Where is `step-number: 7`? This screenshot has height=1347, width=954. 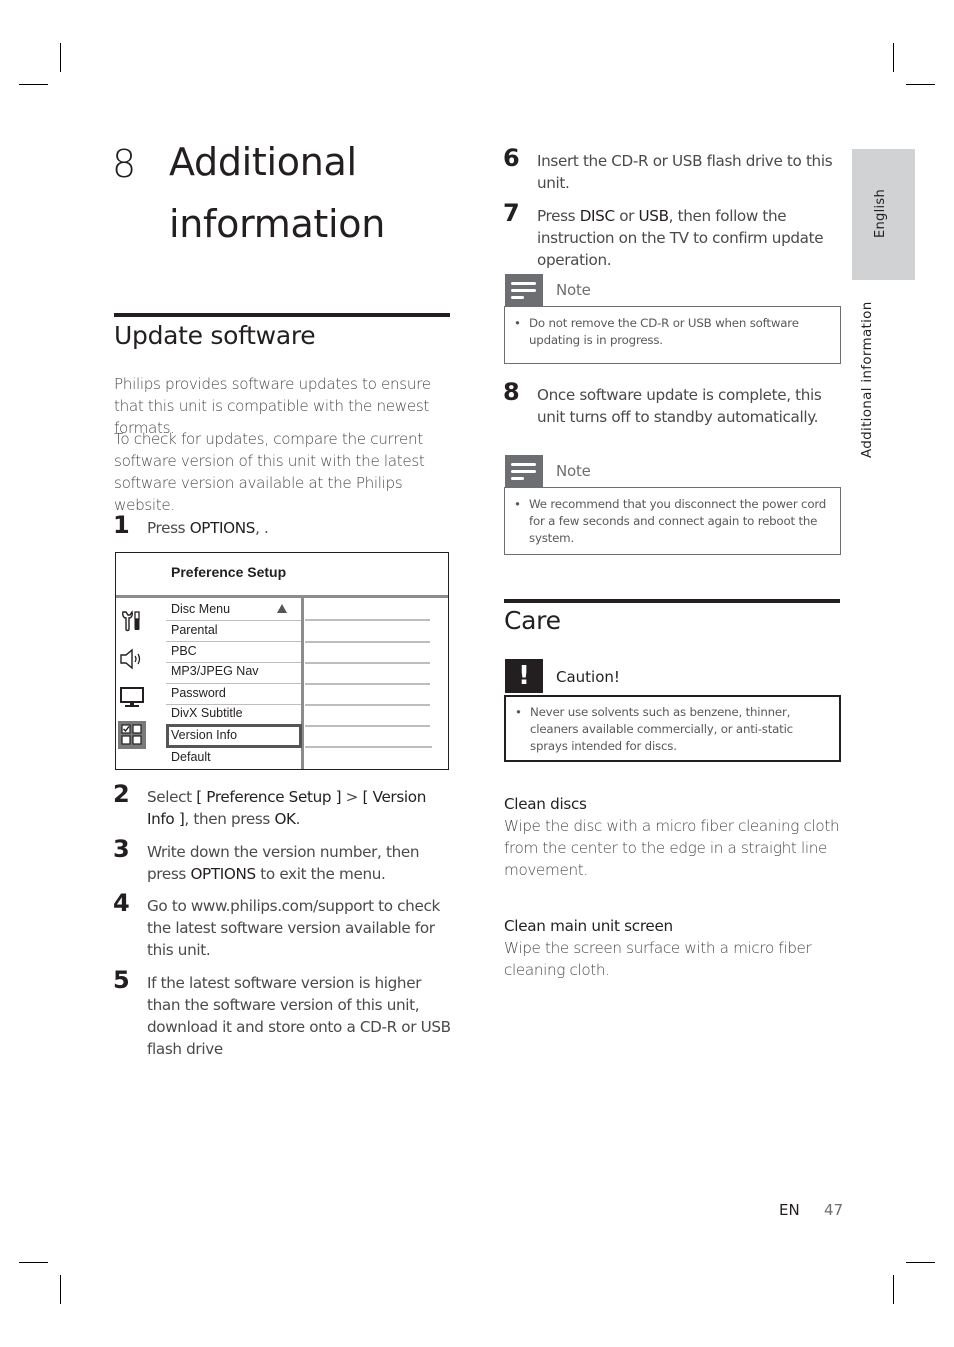
step-number: 7 is located at coordinates (511, 213).